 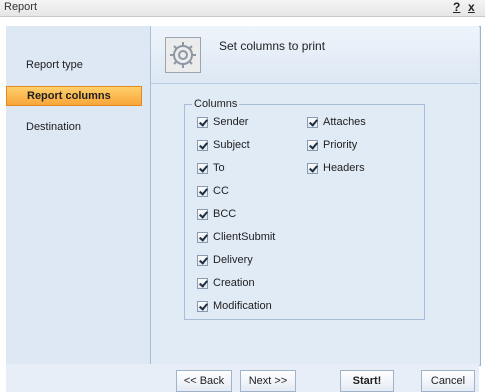 What do you see at coordinates (242, 8) in the screenshot?
I see `title-bar: Report ? x` at bounding box center [242, 8].